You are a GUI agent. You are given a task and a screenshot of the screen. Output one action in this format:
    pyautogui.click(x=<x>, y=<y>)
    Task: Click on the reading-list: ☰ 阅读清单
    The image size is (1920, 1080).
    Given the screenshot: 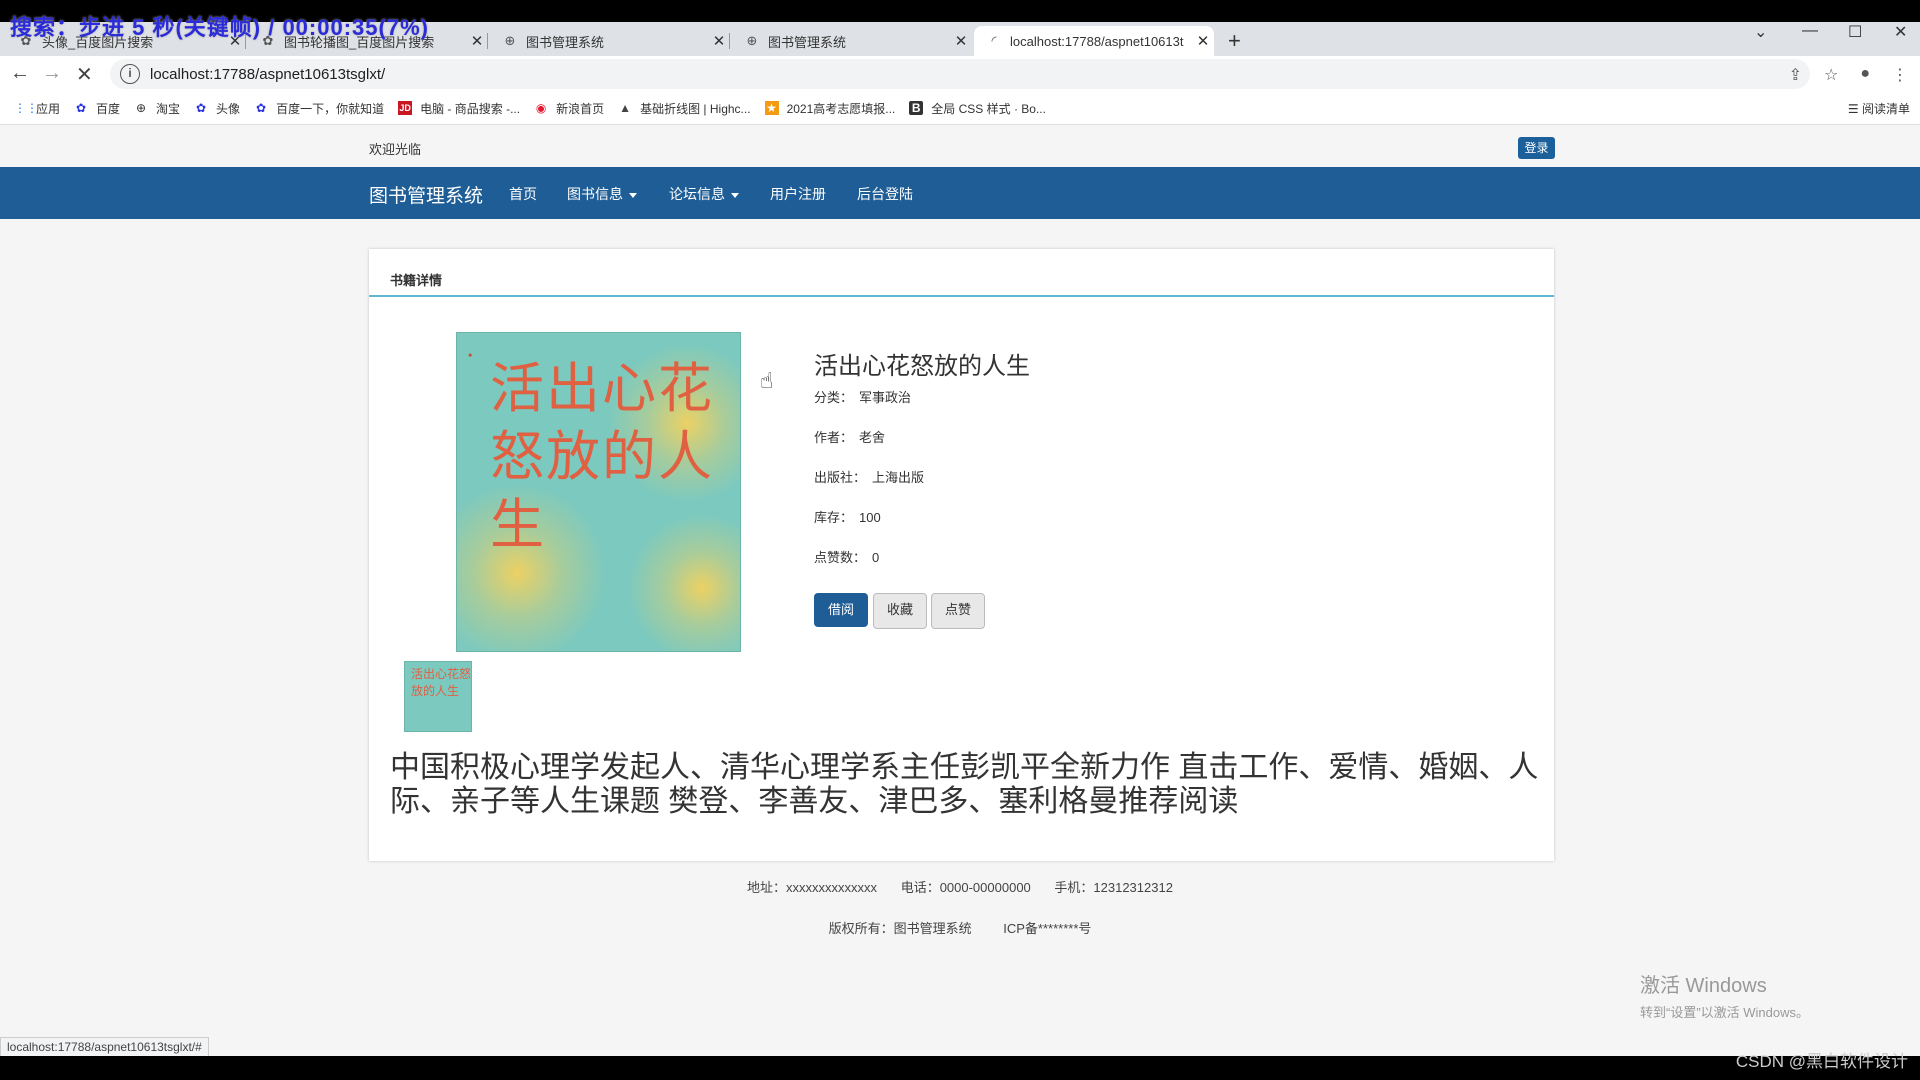 What is the action you would take?
    pyautogui.click(x=1879, y=108)
    